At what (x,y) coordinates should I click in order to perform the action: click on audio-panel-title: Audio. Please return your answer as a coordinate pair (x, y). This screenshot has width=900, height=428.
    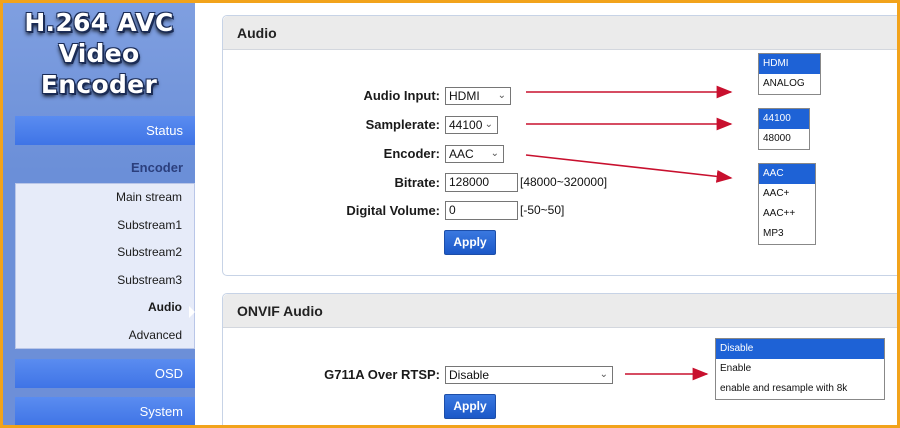
    Looking at the image, I should click on (560, 33).